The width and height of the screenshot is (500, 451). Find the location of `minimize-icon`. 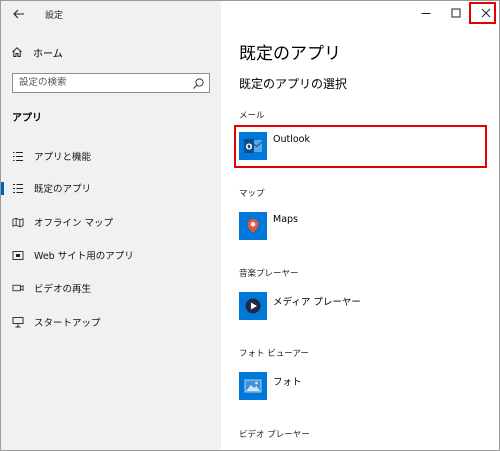

minimize-icon is located at coordinates (426, 13).